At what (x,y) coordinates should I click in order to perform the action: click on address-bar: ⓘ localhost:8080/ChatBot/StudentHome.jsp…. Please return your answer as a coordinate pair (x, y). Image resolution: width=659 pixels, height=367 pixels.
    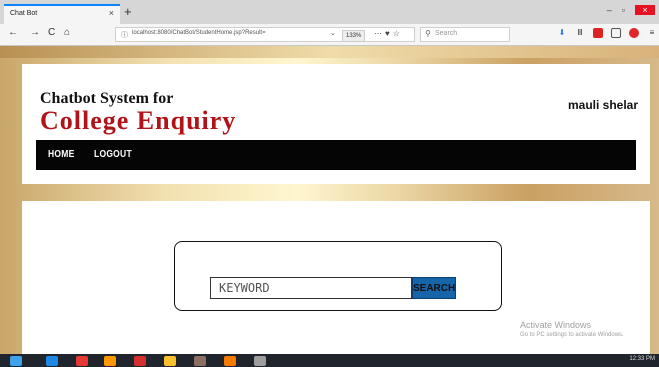
    Looking at the image, I should click on (265, 34).